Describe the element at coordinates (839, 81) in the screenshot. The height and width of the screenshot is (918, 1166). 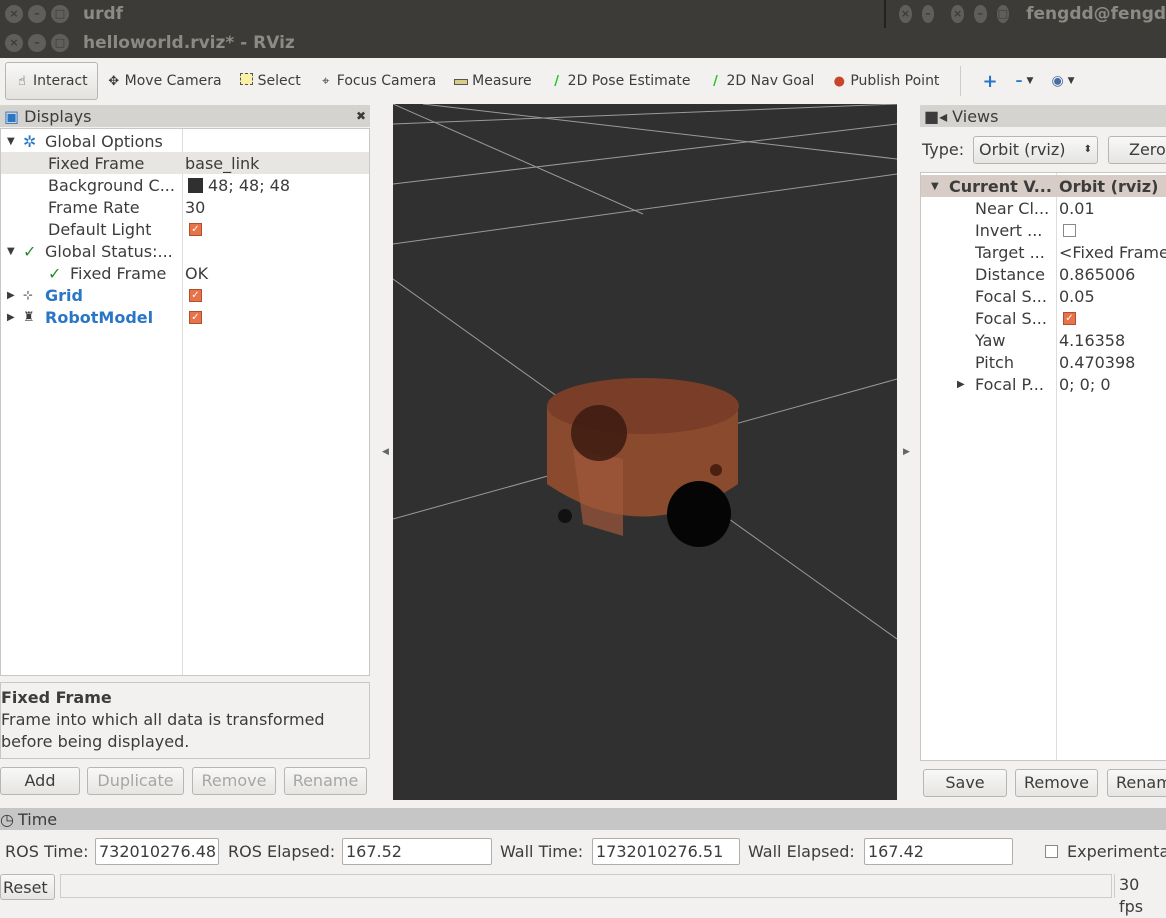
I see `map-pin-icon: ●` at that location.